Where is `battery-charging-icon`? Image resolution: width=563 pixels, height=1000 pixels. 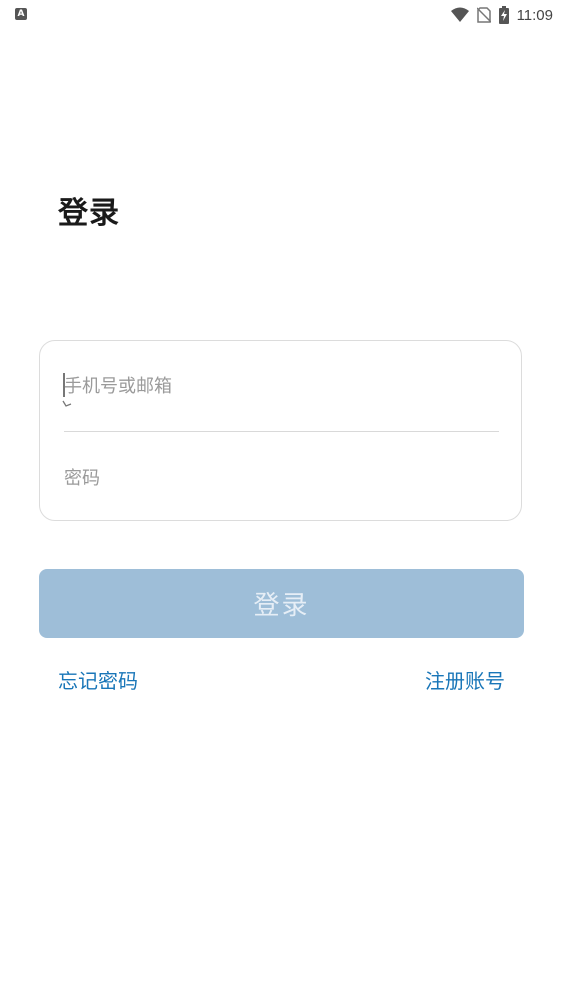
battery-charging-icon is located at coordinates (503, 15).